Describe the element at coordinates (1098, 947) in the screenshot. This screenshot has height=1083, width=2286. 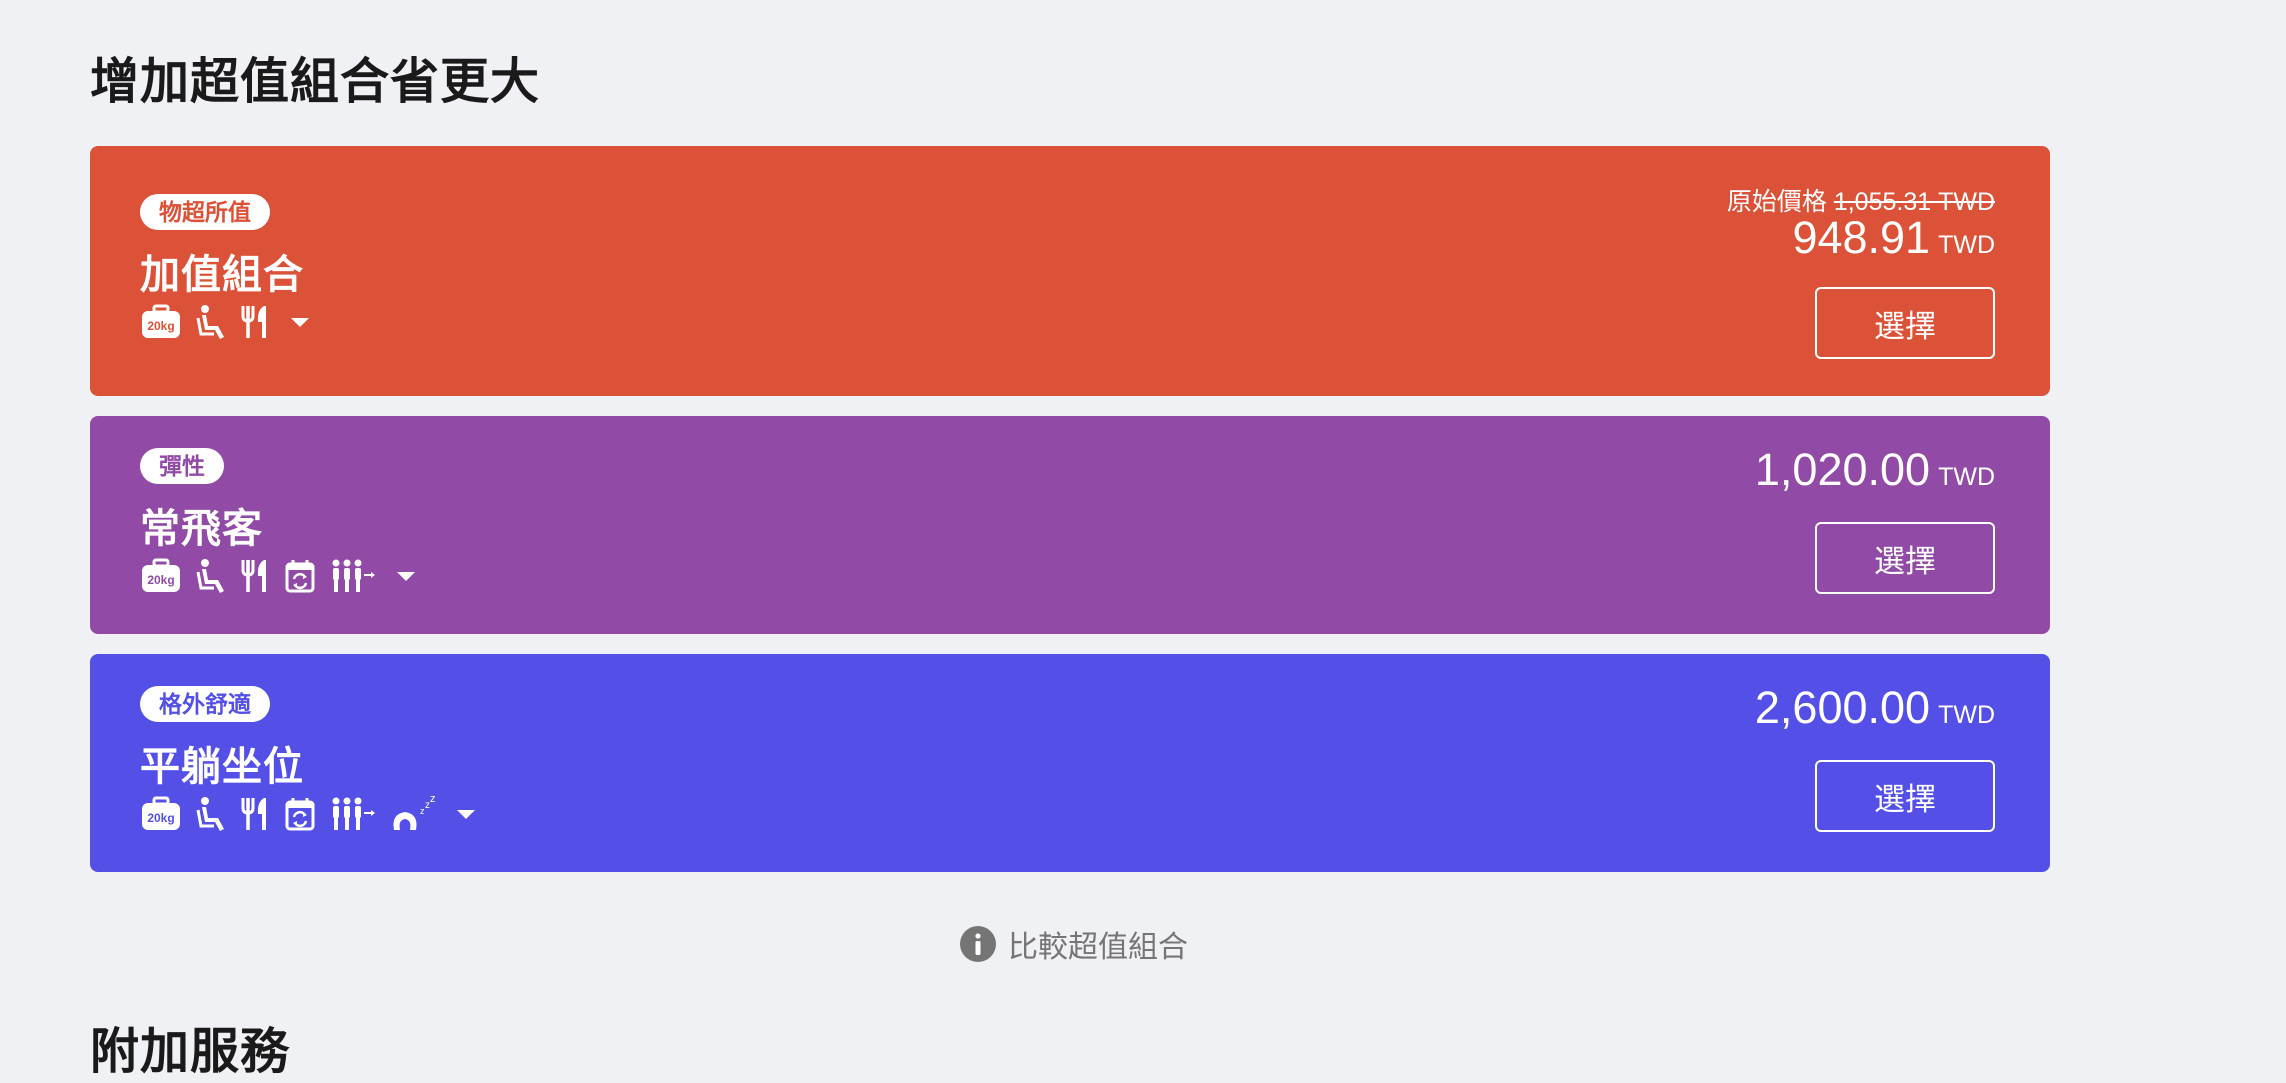
I see `compare-bundles-label: 比較超值組合` at that location.